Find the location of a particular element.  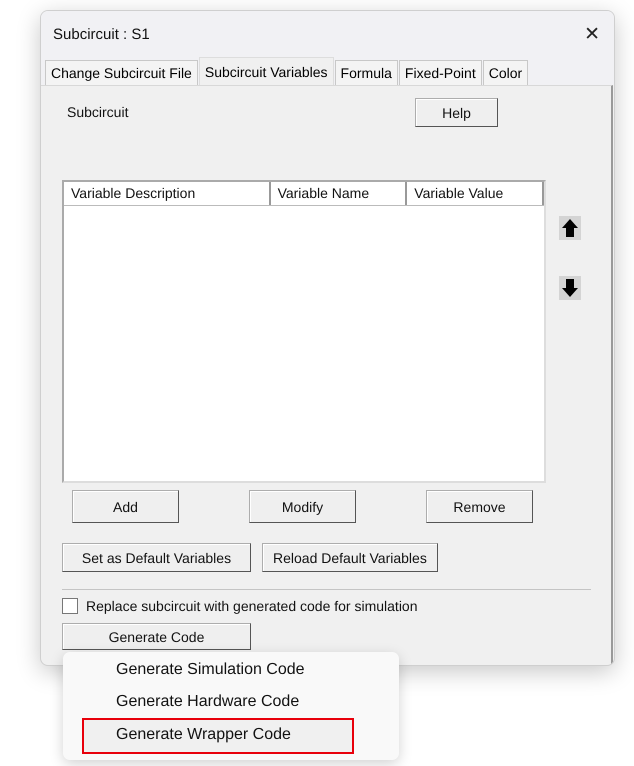

move-up-icon is located at coordinates (570, 228).